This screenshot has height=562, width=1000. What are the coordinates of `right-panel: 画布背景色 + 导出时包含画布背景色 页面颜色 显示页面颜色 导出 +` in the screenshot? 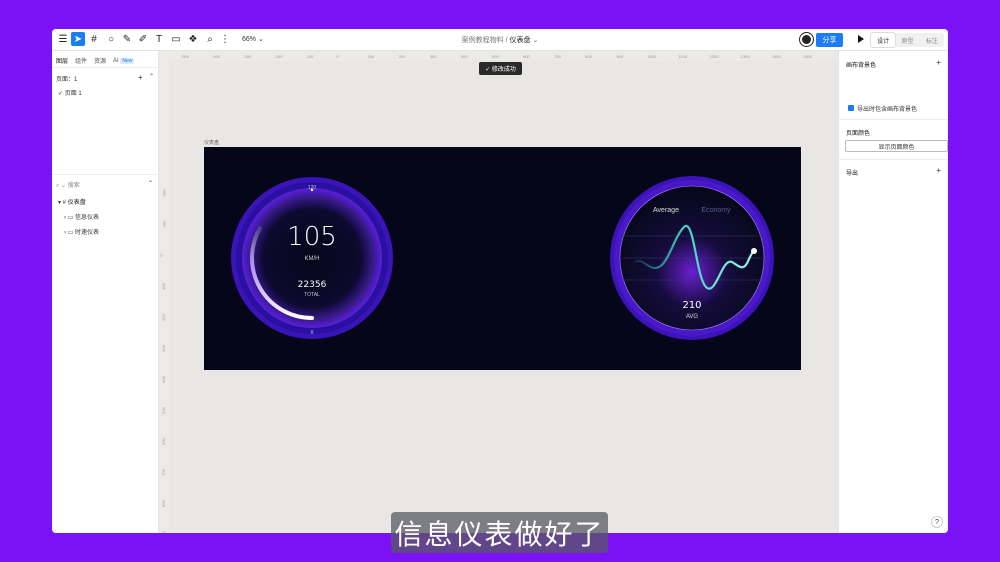 It's located at (893, 292).